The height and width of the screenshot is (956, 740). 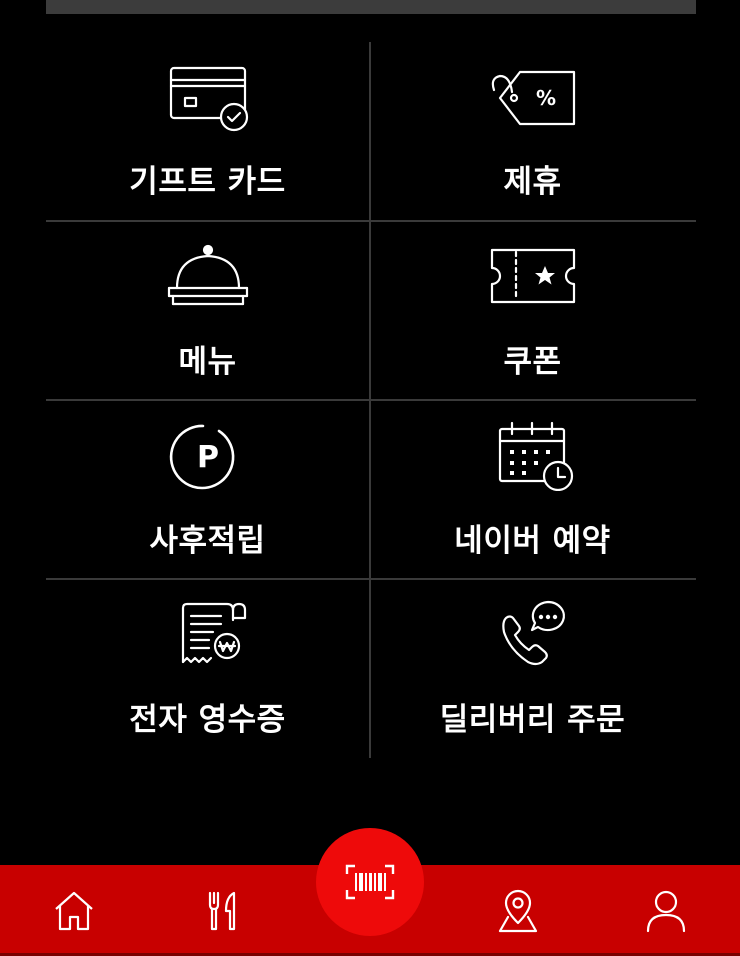 What do you see at coordinates (207, 362) in the screenshot?
I see `menu-item-label: 메뉴` at bounding box center [207, 362].